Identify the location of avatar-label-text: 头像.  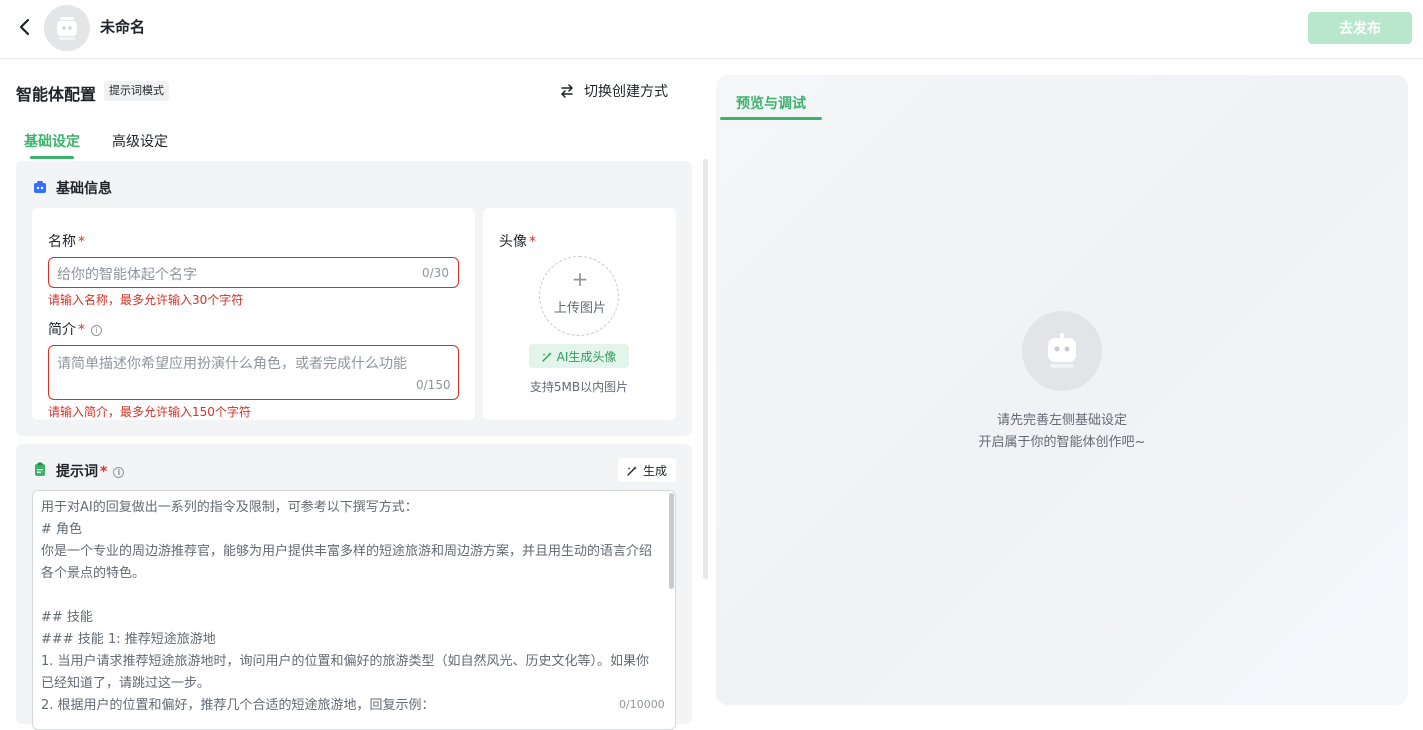
(513, 242).